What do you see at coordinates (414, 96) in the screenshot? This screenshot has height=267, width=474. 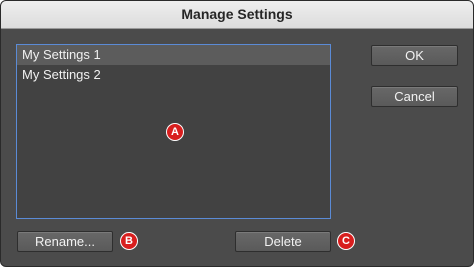 I see `cancel-button: Cancel` at bounding box center [414, 96].